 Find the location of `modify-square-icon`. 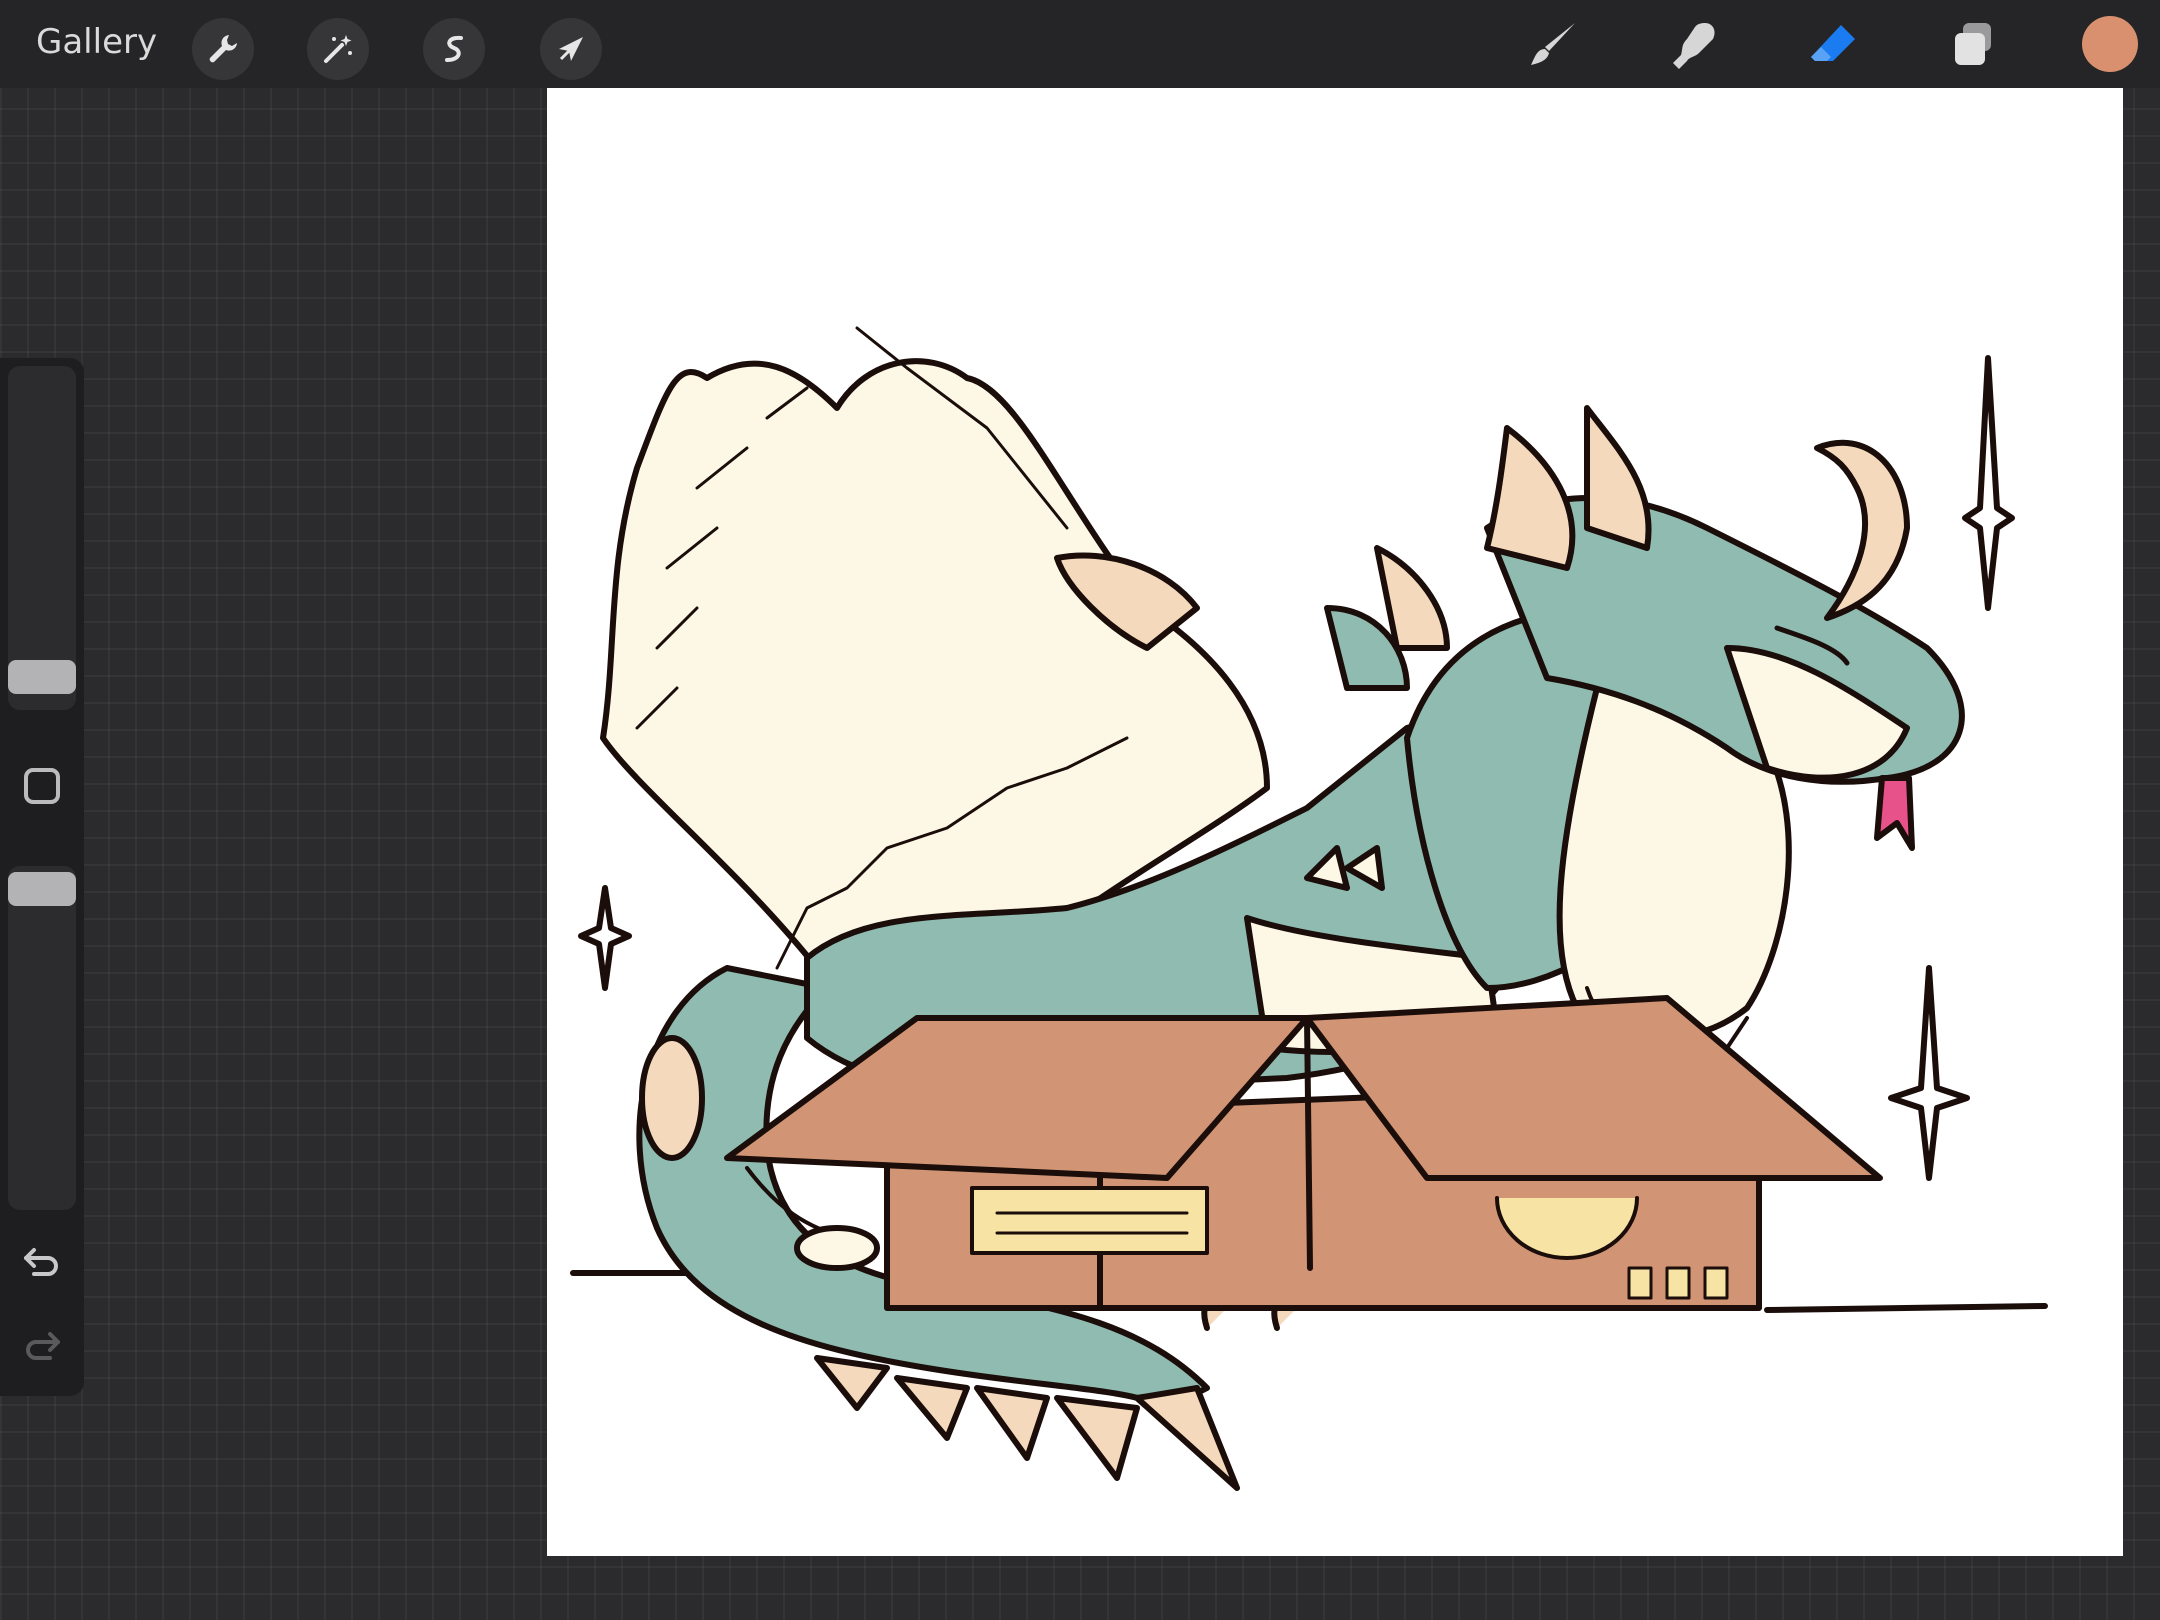

modify-square-icon is located at coordinates (42, 786).